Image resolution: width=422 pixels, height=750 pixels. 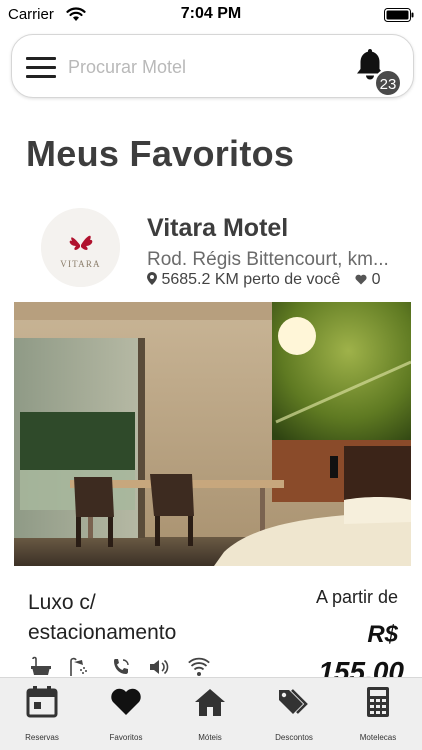 I want to click on notifications-button: 23, so click(x=377, y=72).